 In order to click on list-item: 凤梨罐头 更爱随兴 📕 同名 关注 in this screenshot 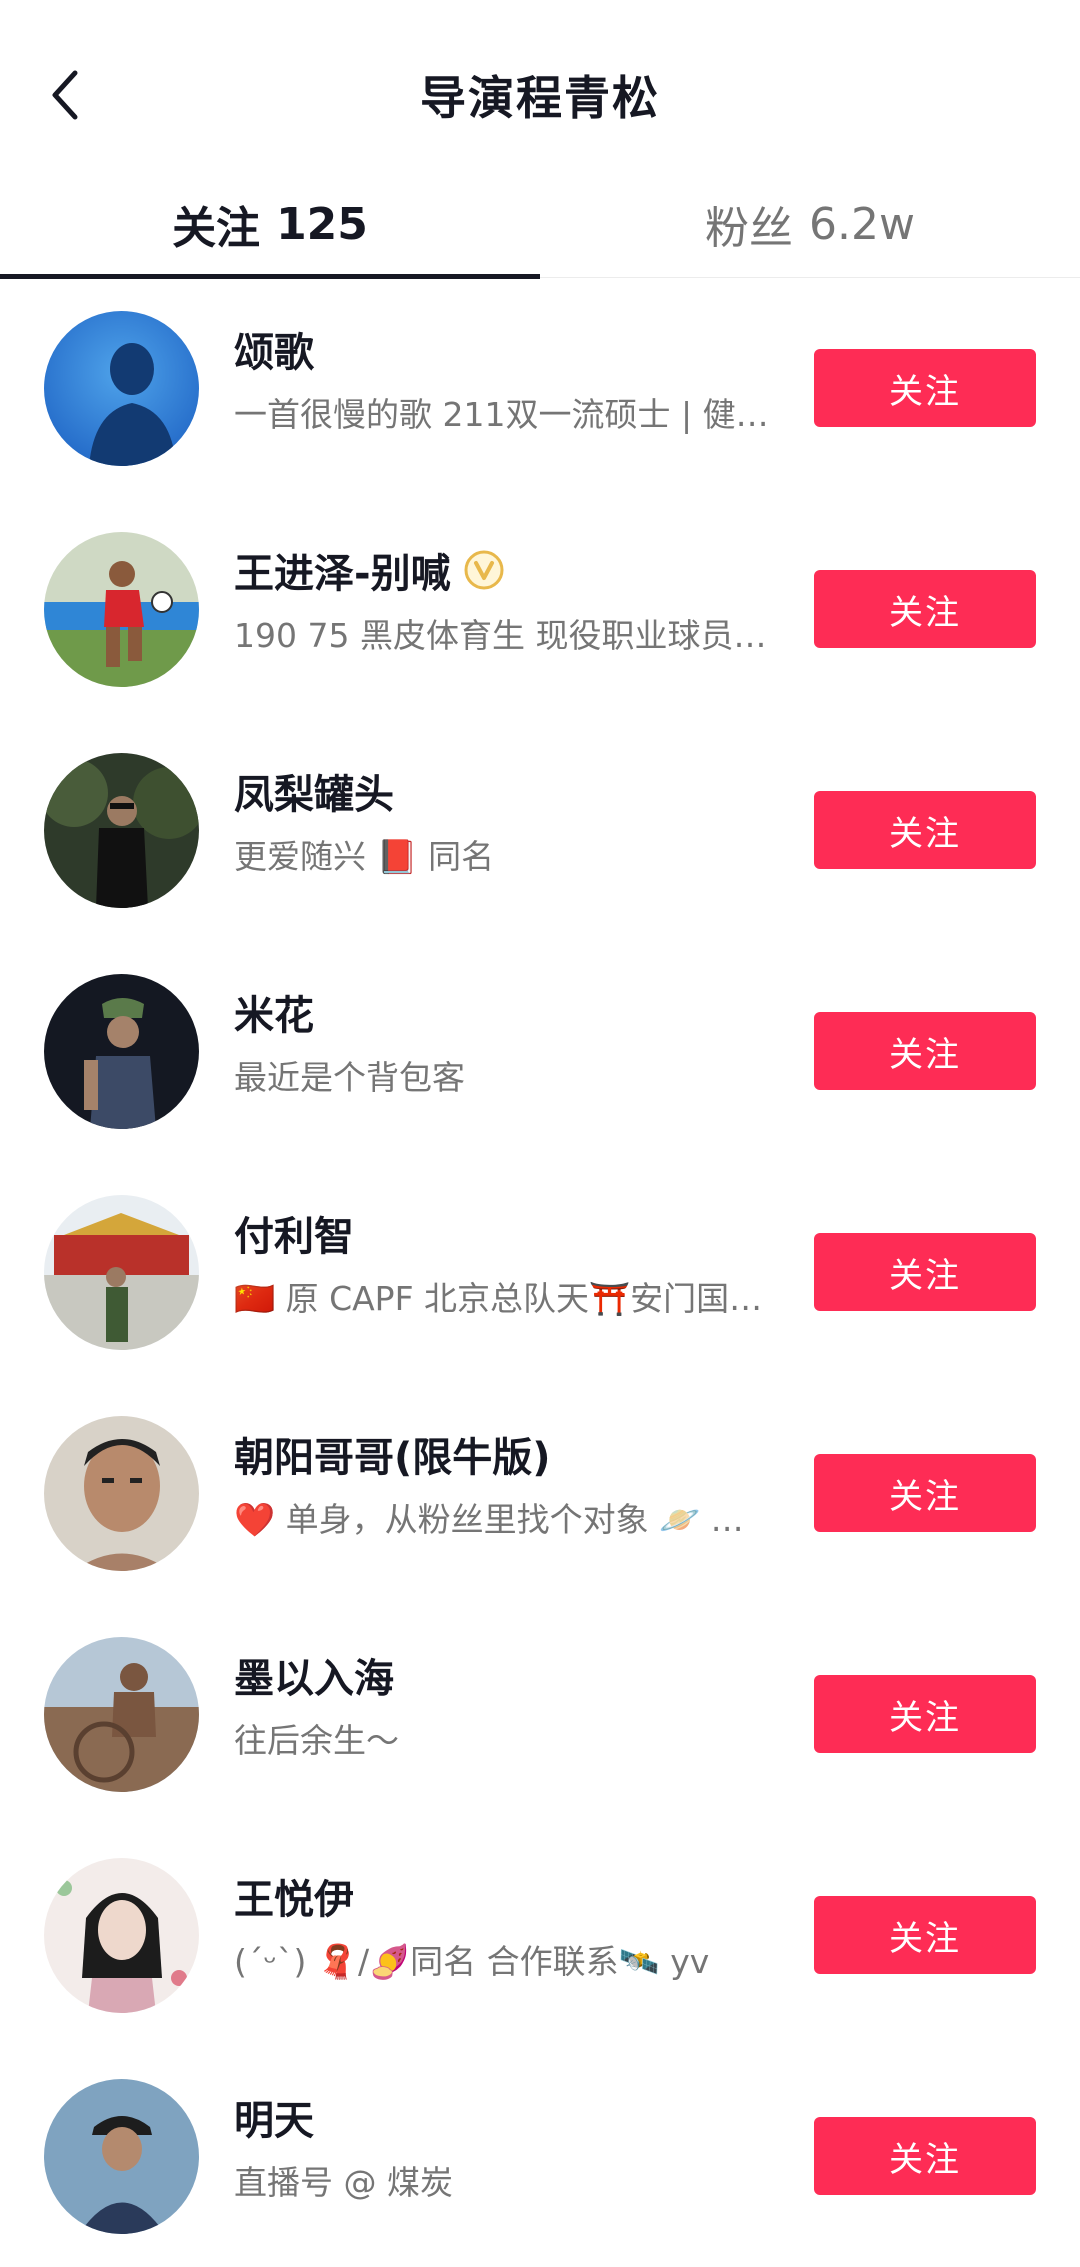, I will do `click(540, 830)`.